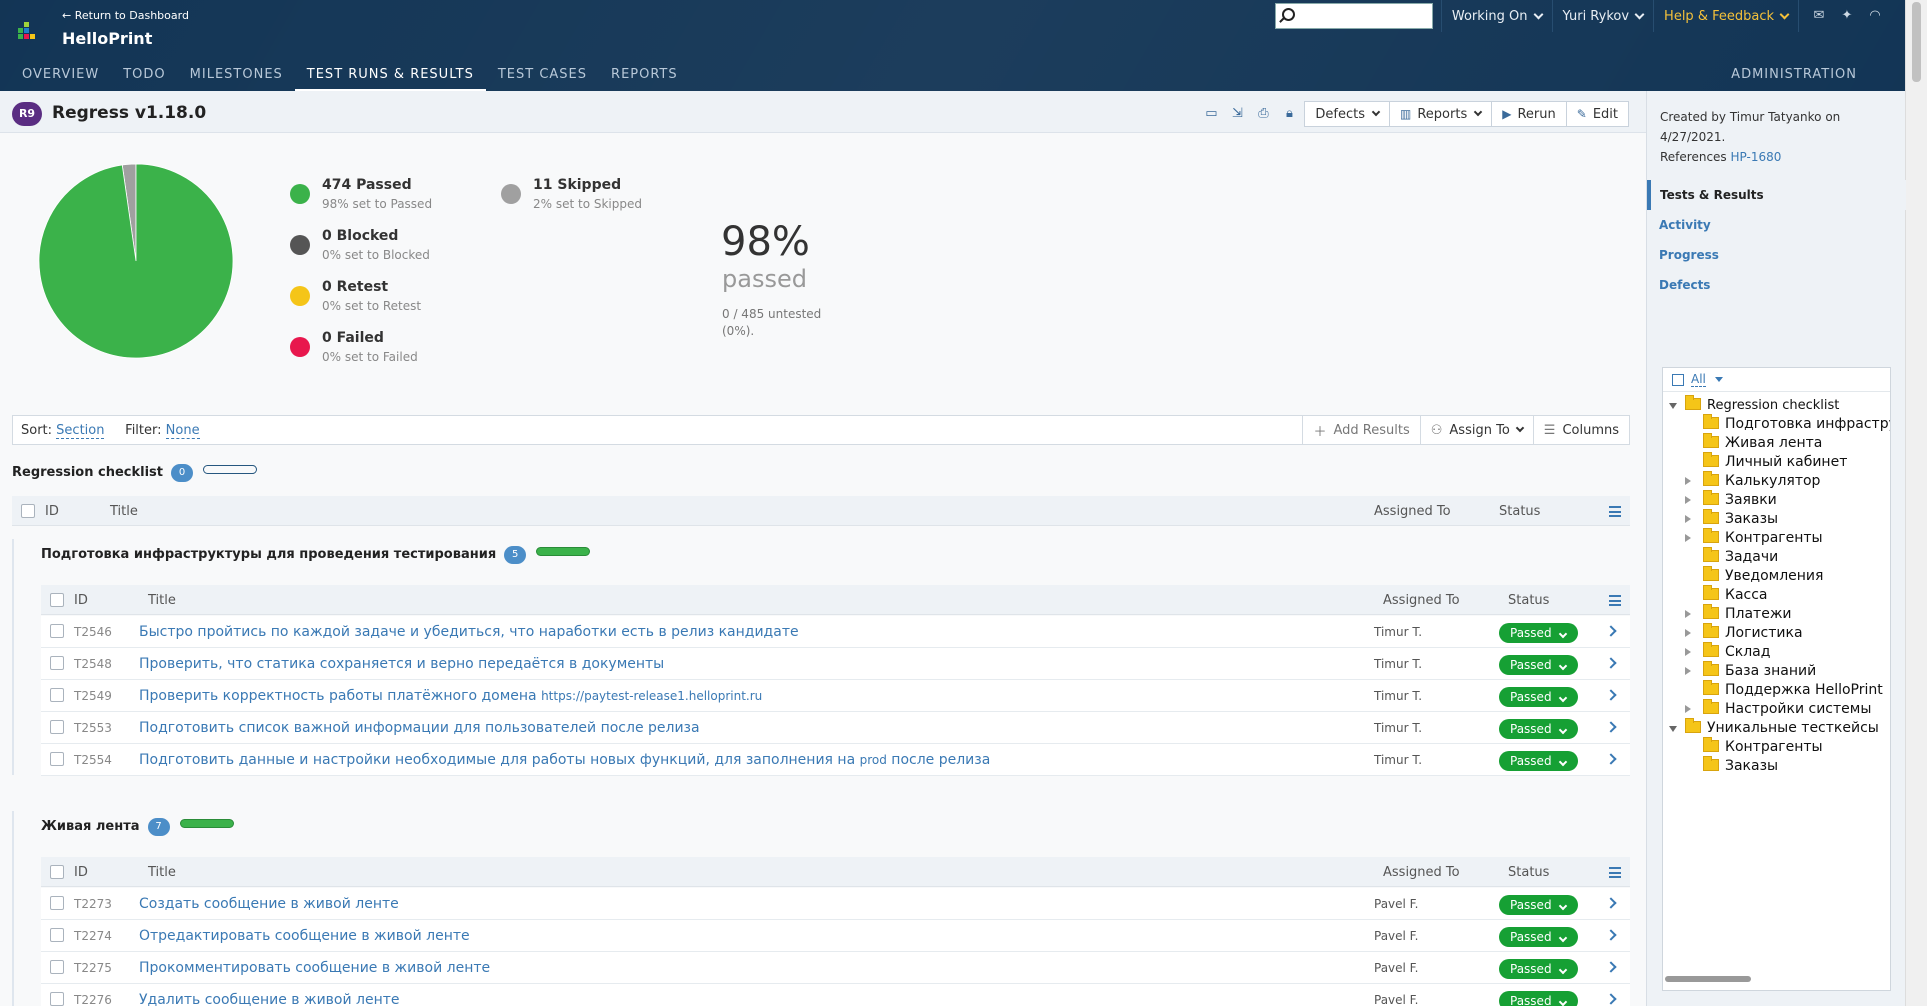 The width and height of the screenshot is (1927, 1006). What do you see at coordinates (1762, 405) in the screenshot?
I see `tree-node: Regression checklist` at bounding box center [1762, 405].